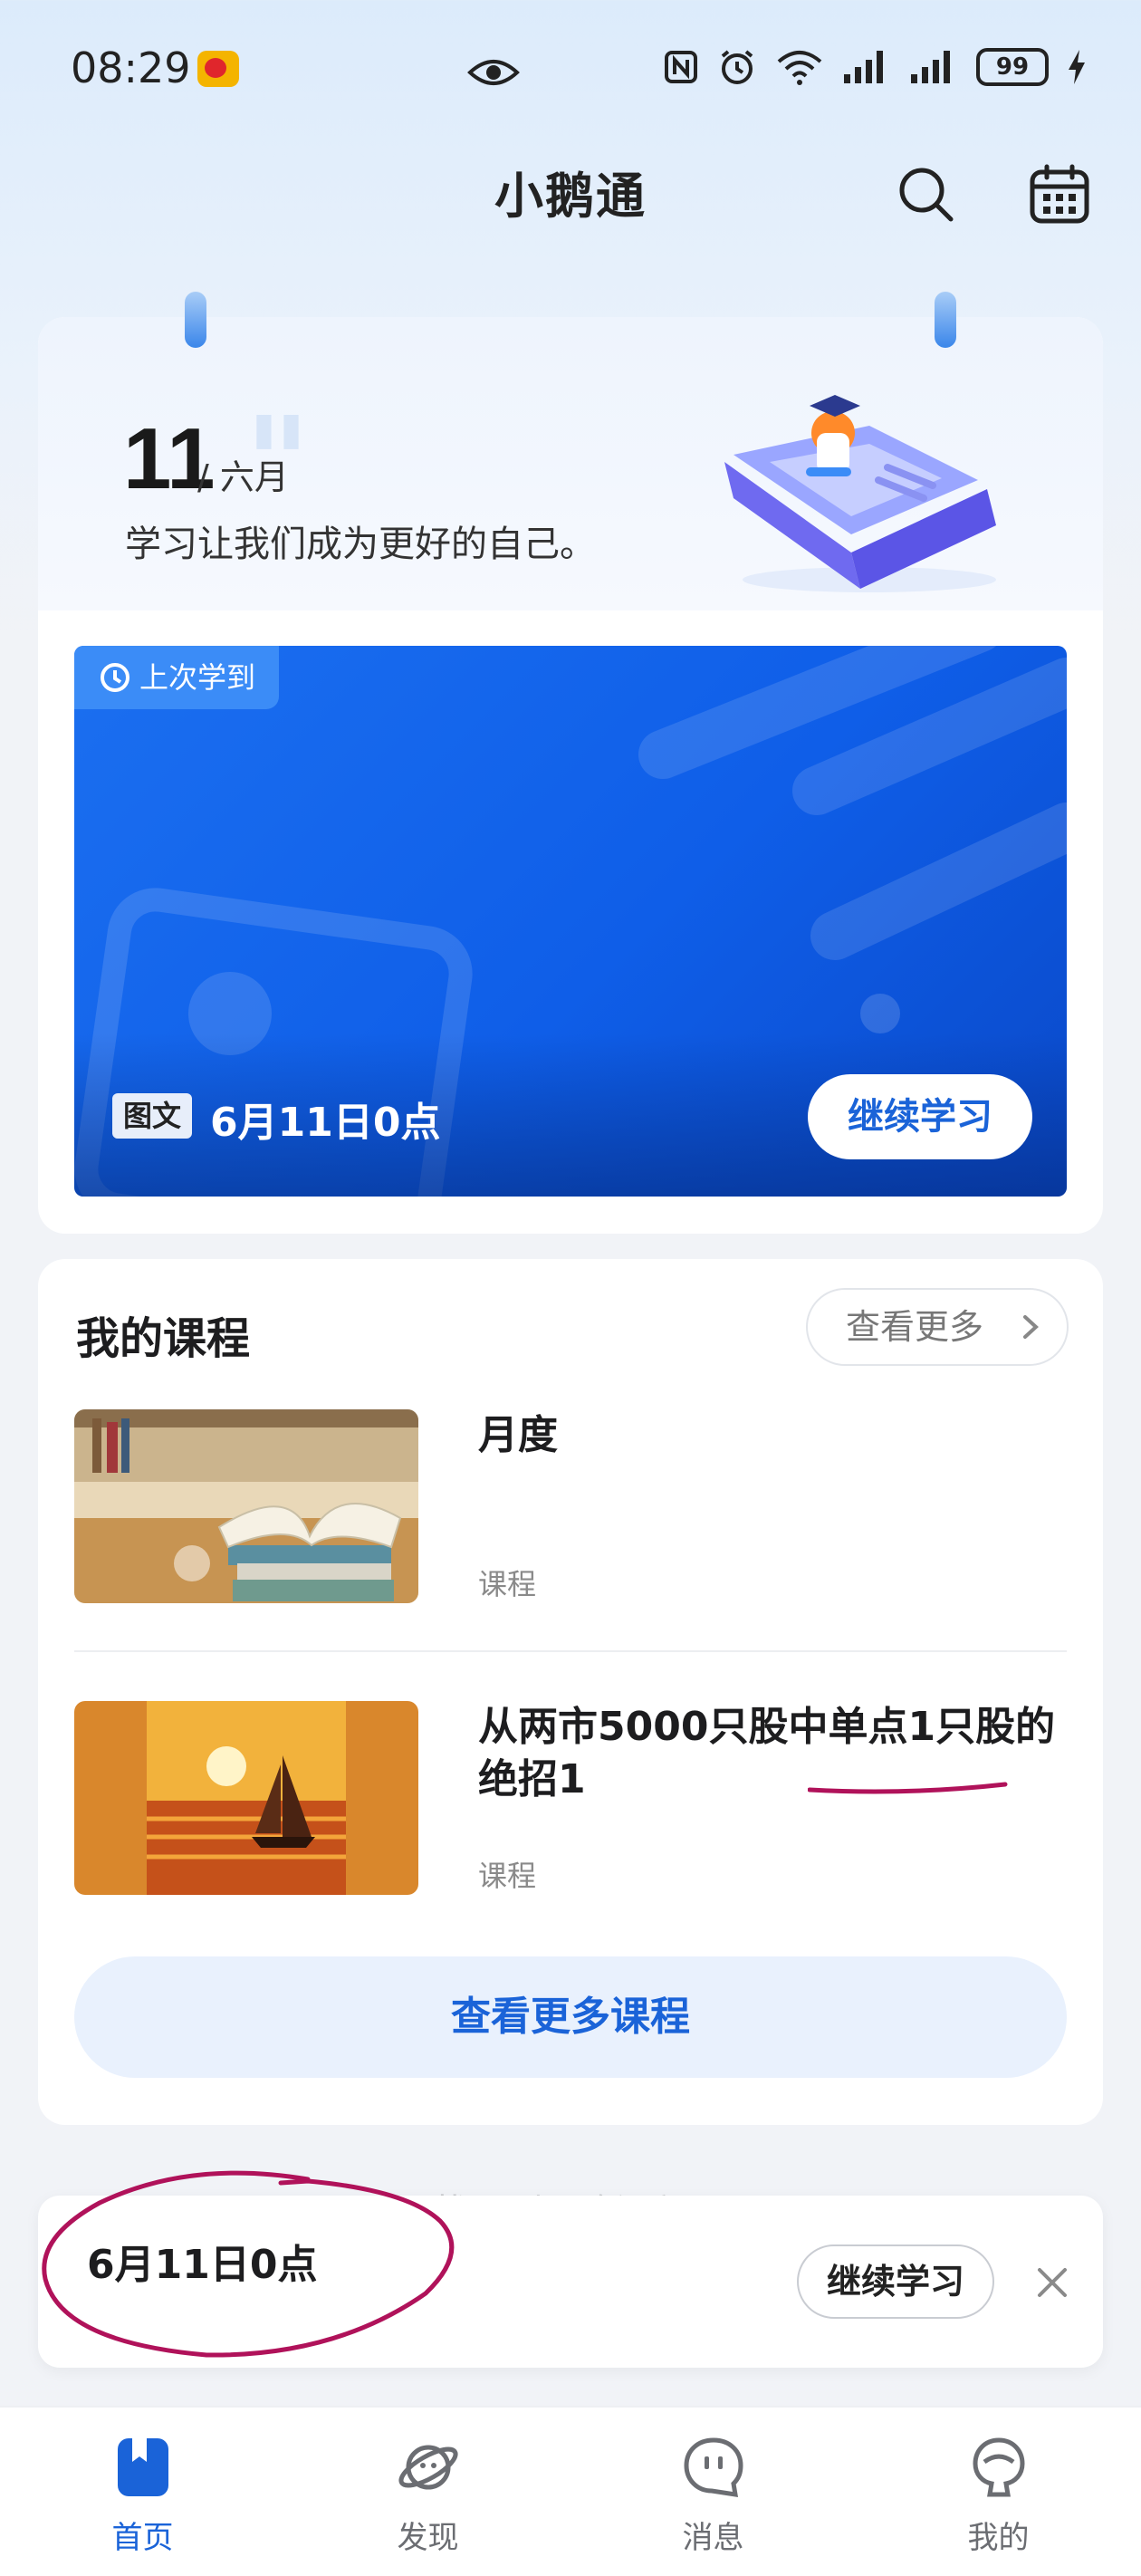 The height and width of the screenshot is (2576, 1141). Describe the element at coordinates (860, 493) in the screenshot. I see `reading-book-illustration` at that location.